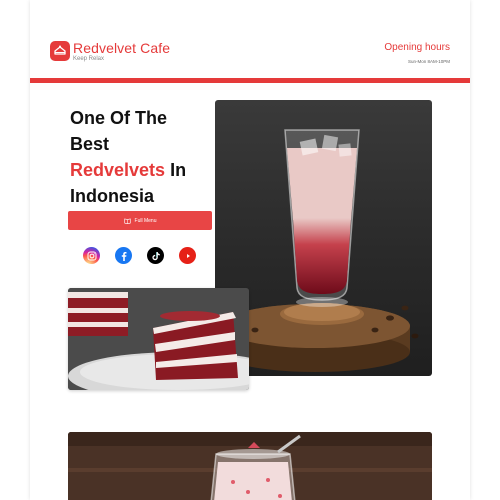  I want to click on strawberry-milk-illustration, so click(250, 466).